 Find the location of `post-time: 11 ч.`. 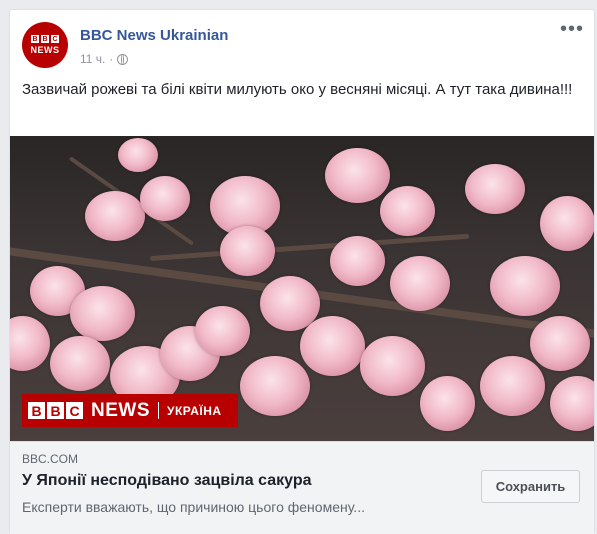

post-time: 11 ч. is located at coordinates (92, 59).